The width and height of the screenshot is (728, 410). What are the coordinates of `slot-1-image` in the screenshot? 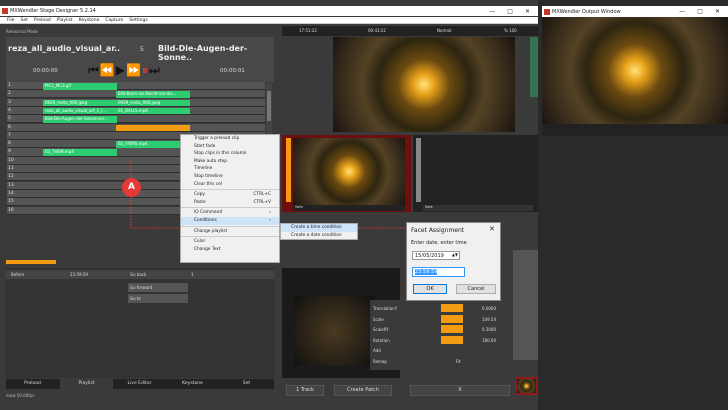 It's located at (349, 171).